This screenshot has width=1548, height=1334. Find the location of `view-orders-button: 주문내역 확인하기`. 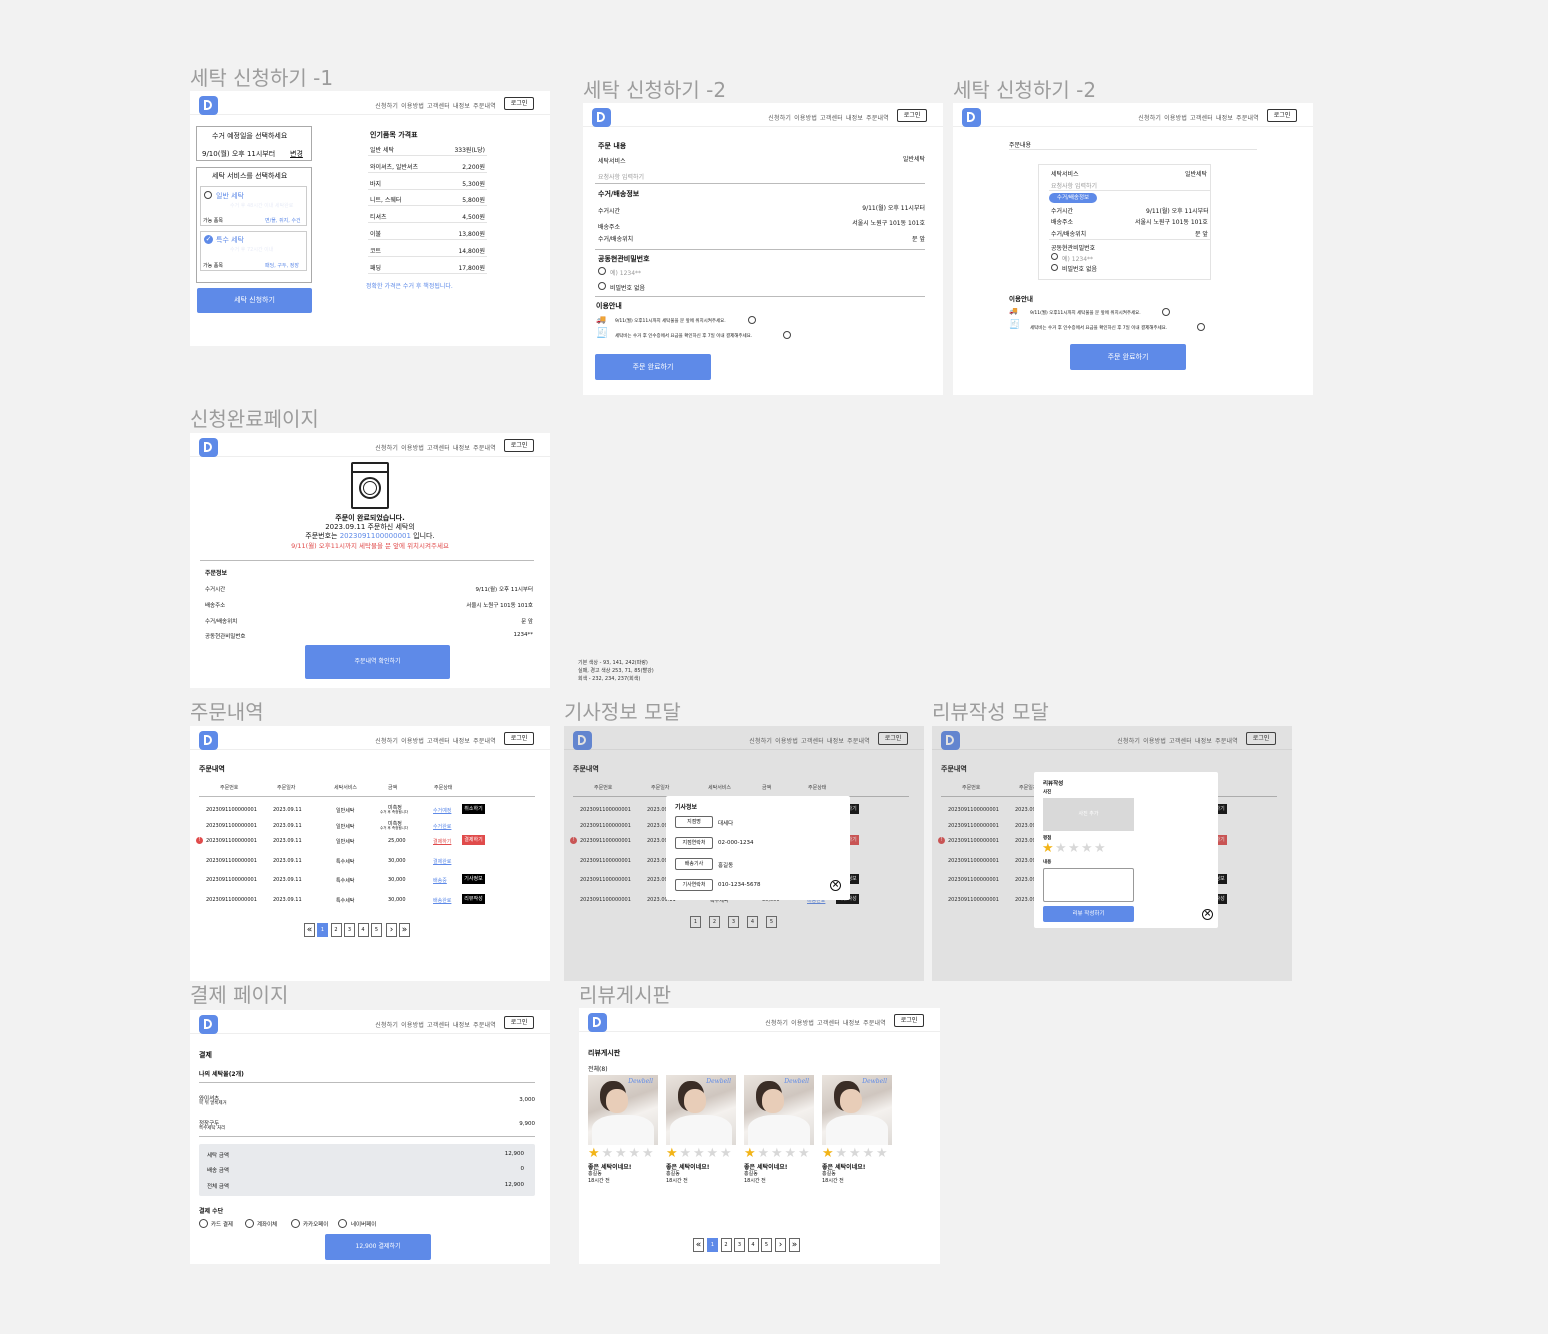

view-orders-button: 주문내역 확인하기 is located at coordinates (377, 662).